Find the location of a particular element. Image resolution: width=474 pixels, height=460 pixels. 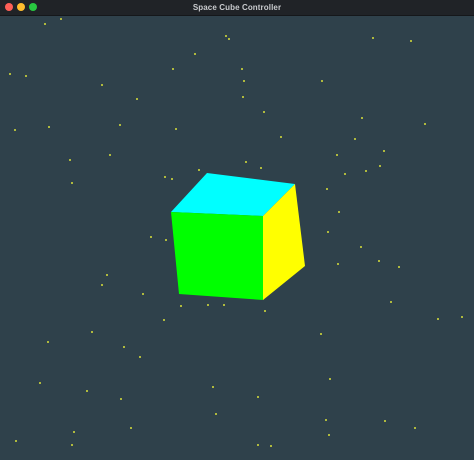

window-title: Space Cube Controller is located at coordinates (237, 7).